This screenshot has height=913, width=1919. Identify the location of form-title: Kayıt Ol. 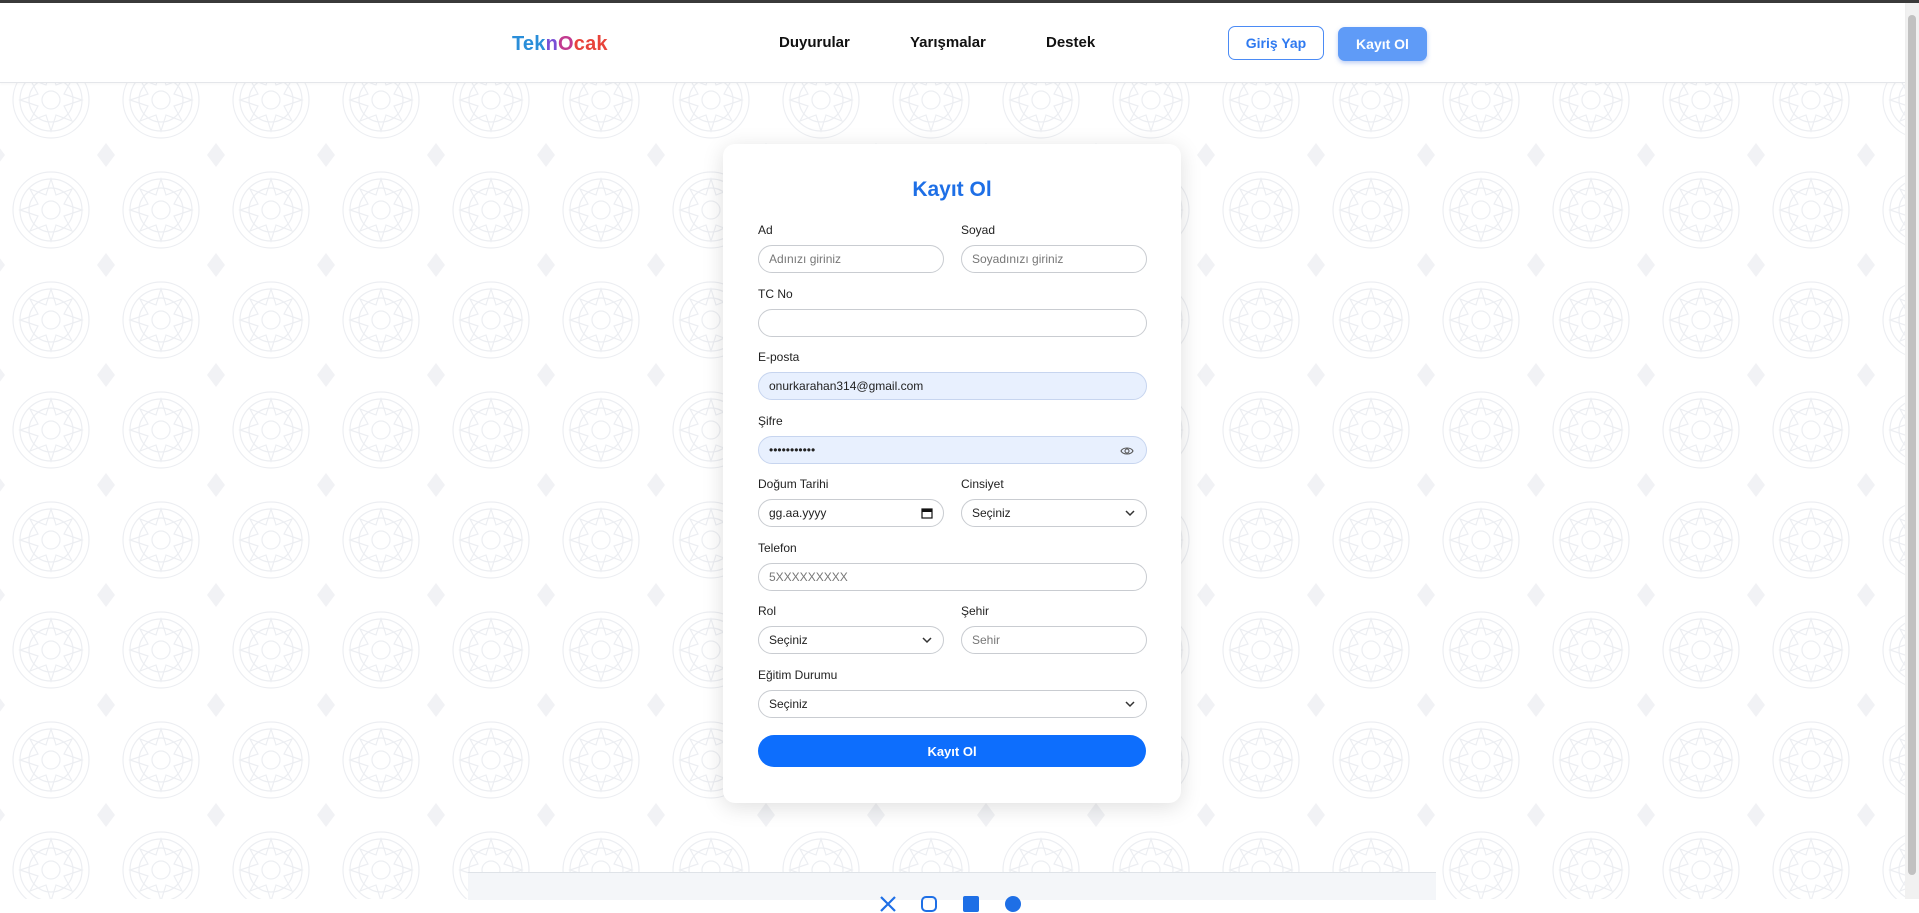
(952, 189).